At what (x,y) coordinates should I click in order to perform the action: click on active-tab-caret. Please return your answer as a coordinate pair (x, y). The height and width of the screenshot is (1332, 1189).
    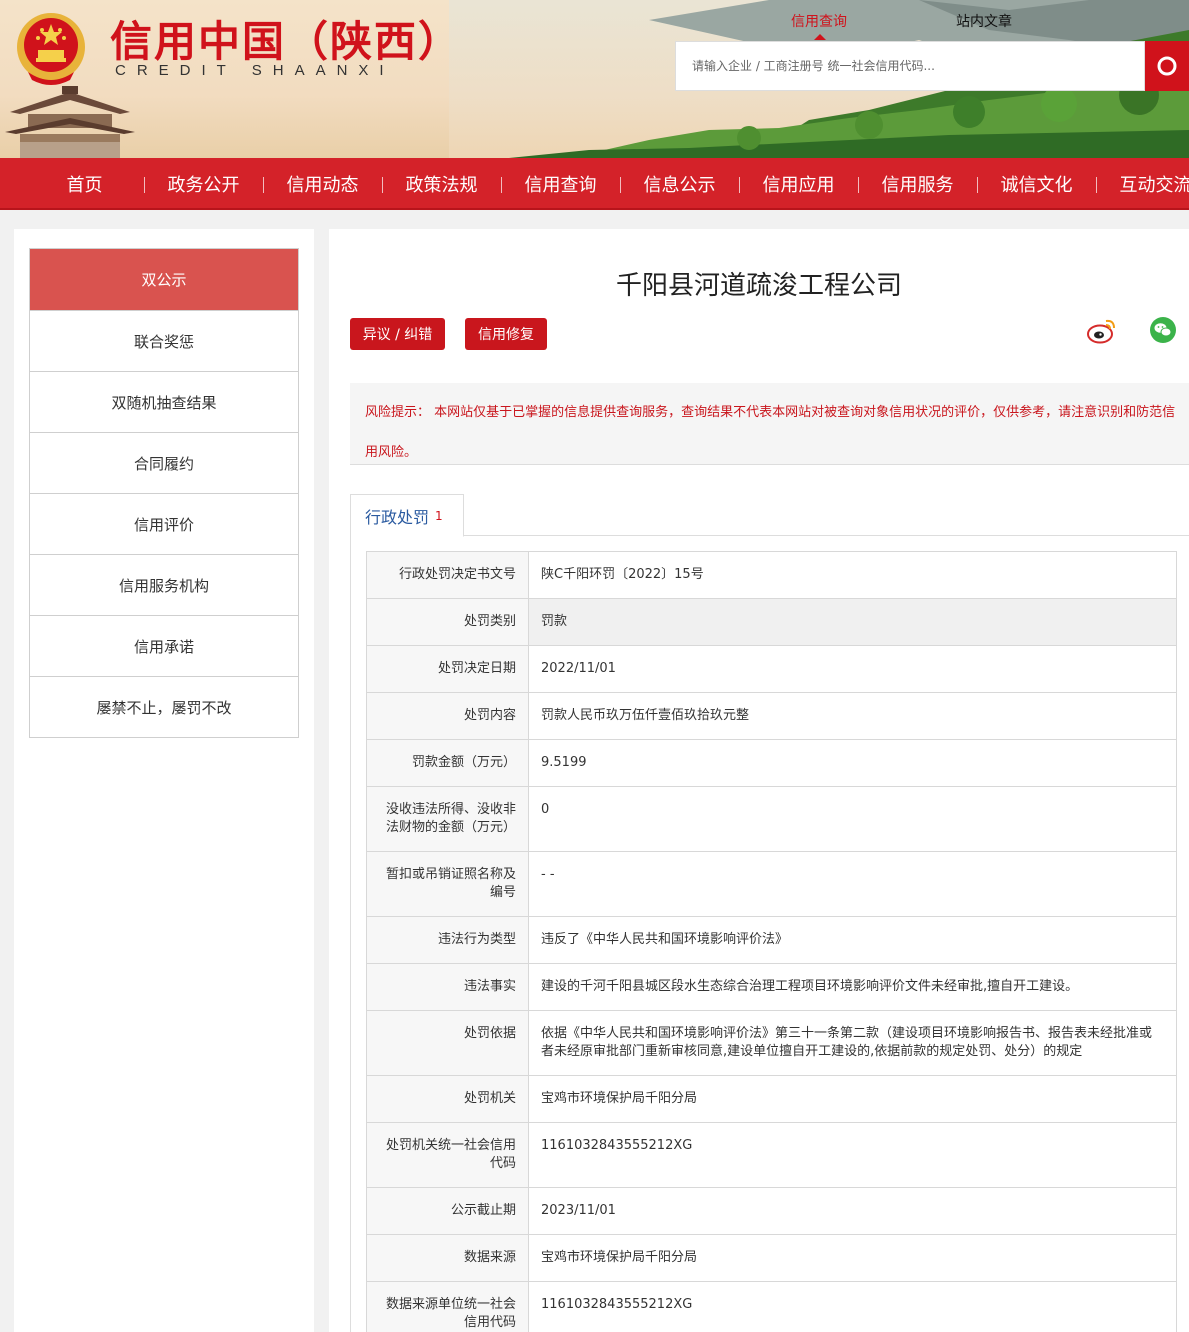
    Looking at the image, I should click on (820, 37).